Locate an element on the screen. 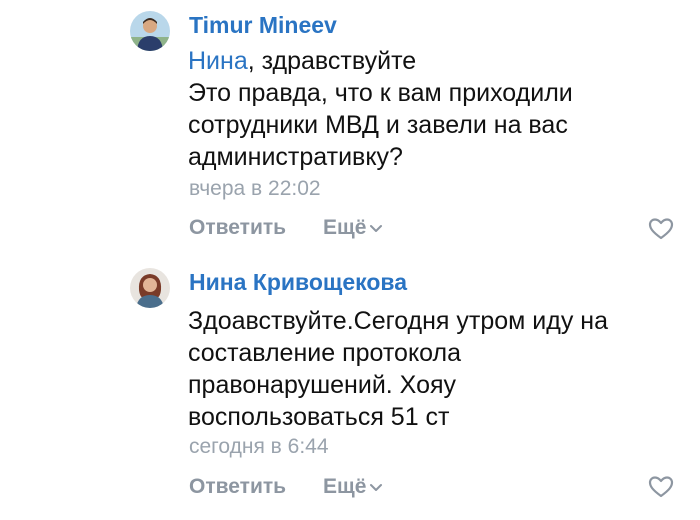 This screenshot has width=700, height=520. comment-line: Здоавствуйте.Сегодня утром иду на is located at coordinates (398, 321).